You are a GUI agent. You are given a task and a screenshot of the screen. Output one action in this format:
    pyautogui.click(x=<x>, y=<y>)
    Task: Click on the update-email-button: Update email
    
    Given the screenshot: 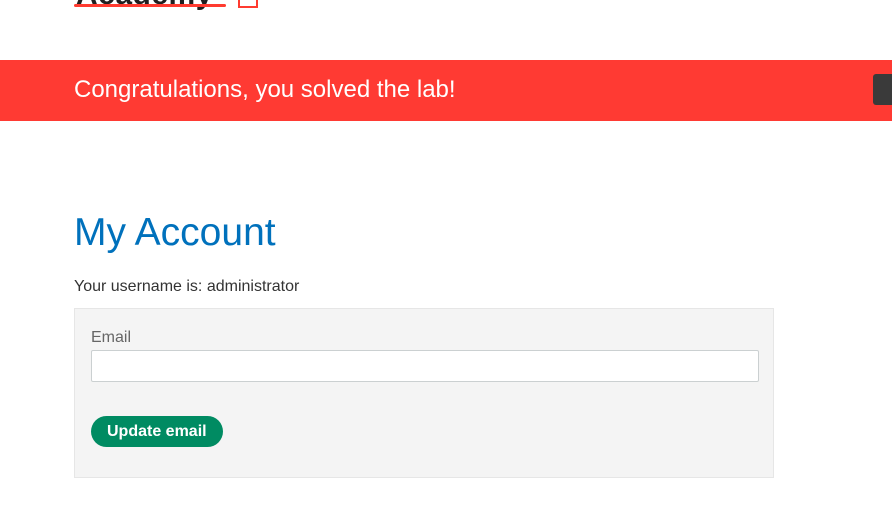 What is the action you would take?
    pyautogui.click(x=157, y=431)
    